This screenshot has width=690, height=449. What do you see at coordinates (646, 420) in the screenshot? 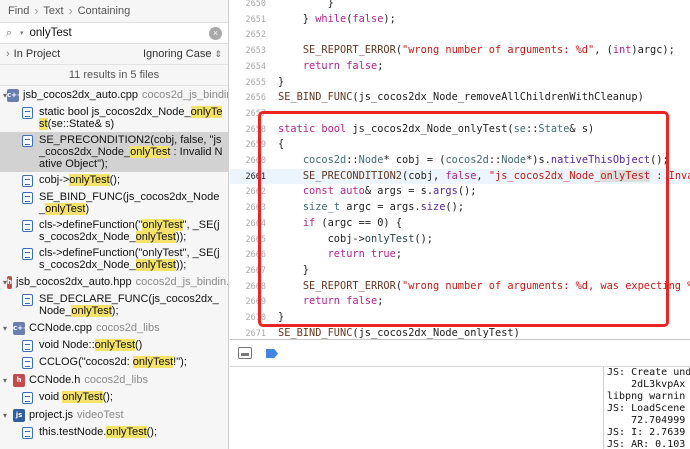
I see `console-line: 72.704999` at bounding box center [646, 420].